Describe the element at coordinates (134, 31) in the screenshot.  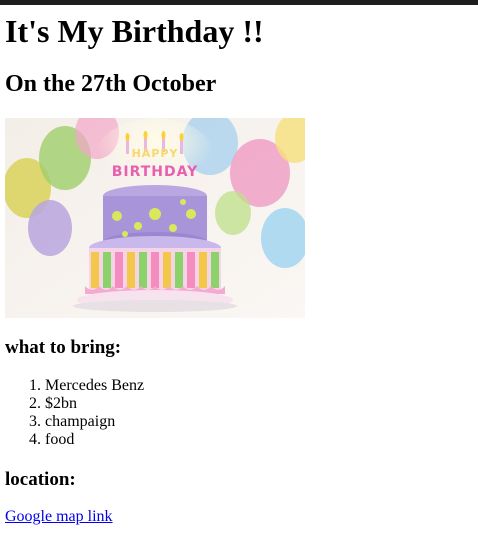
I see `page-title: It's My Birthday !!` at that location.